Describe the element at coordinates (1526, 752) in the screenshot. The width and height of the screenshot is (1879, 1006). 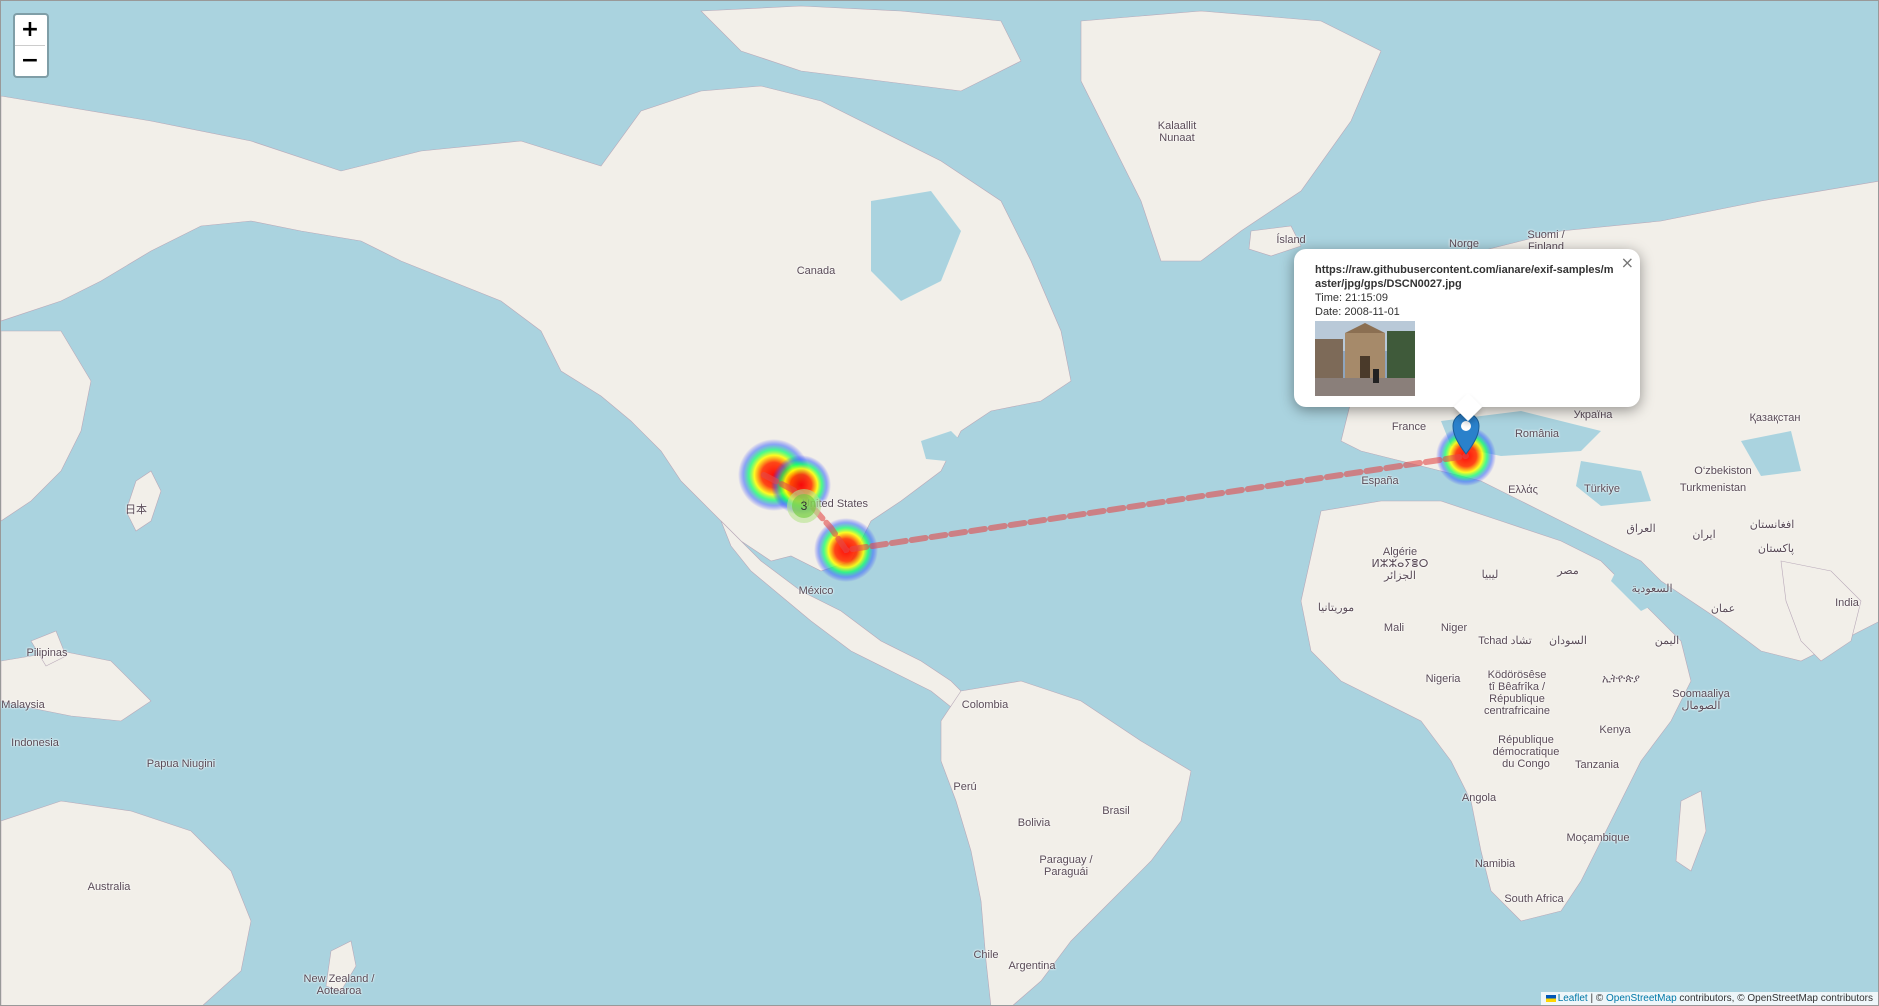
I see `label-drc: République démocratique du Congo` at that location.